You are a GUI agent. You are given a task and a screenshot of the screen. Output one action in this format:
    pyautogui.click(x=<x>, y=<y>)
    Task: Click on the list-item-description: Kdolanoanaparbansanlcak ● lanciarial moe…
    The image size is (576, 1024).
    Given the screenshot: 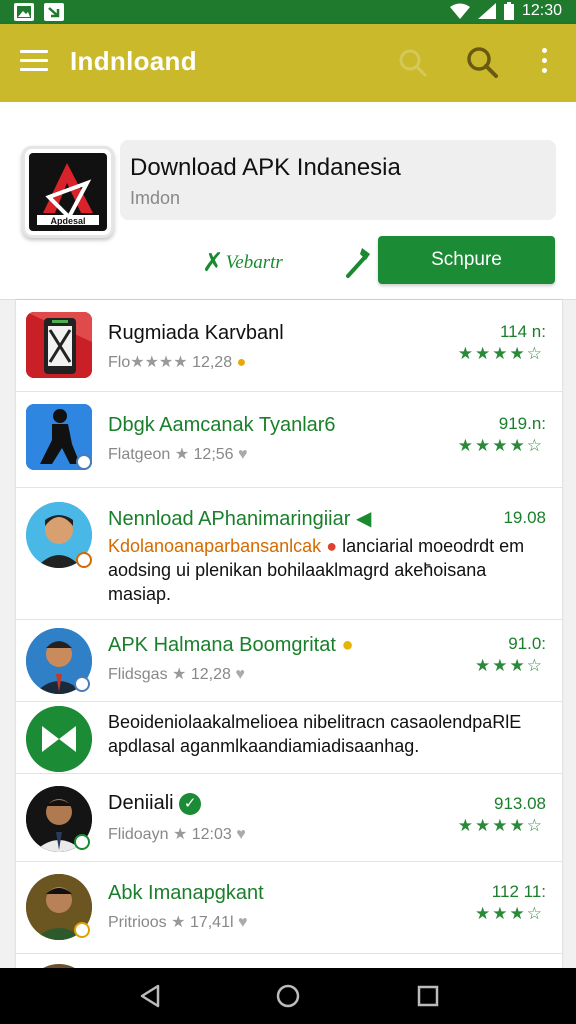 What is the action you would take?
    pyautogui.click(x=316, y=570)
    